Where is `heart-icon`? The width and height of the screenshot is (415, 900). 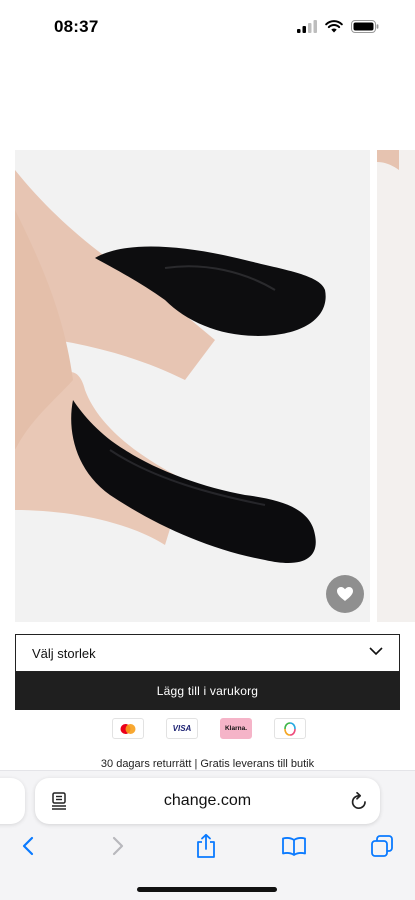
heart-icon is located at coordinates (345, 594).